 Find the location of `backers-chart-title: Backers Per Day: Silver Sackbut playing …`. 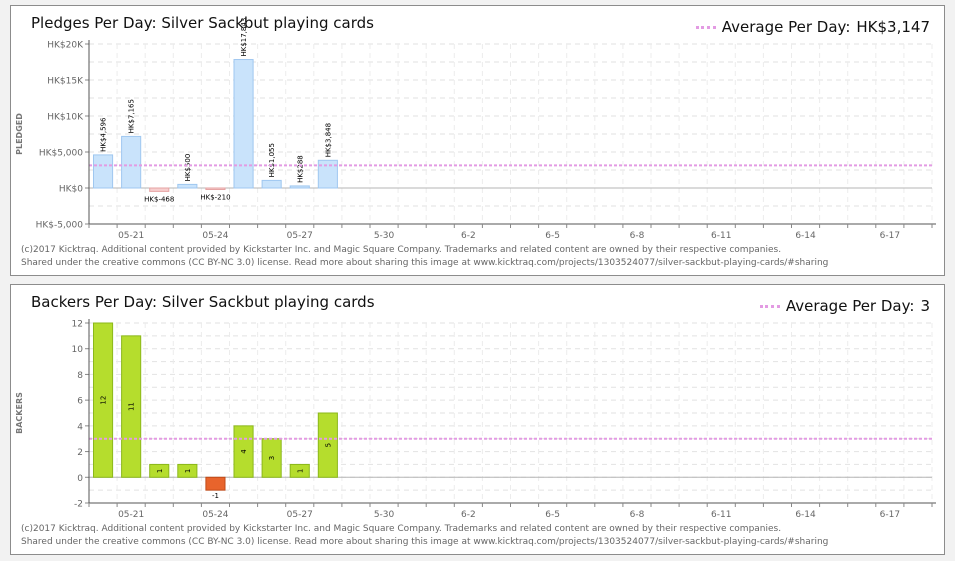

backers-chart-title: Backers Per Day: Silver Sackbut playing … is located at coordinates (203, 302).